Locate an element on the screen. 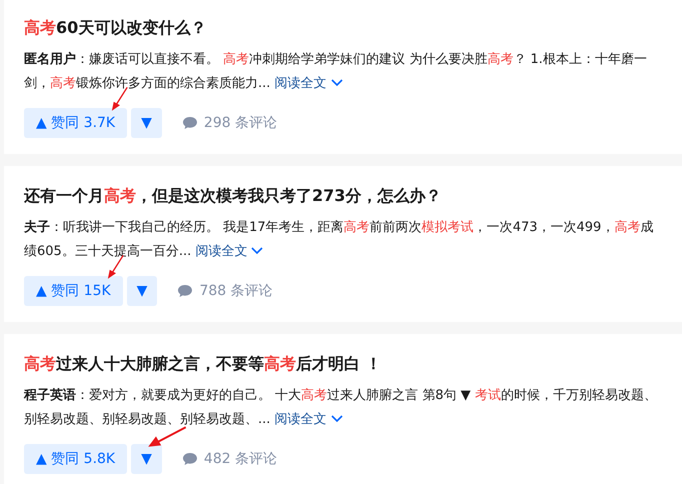 Image resolution: width=682 pixels, height=484 pixels. question-title: 高考60天可以改变什么？ is located at coordinates (343, 28).